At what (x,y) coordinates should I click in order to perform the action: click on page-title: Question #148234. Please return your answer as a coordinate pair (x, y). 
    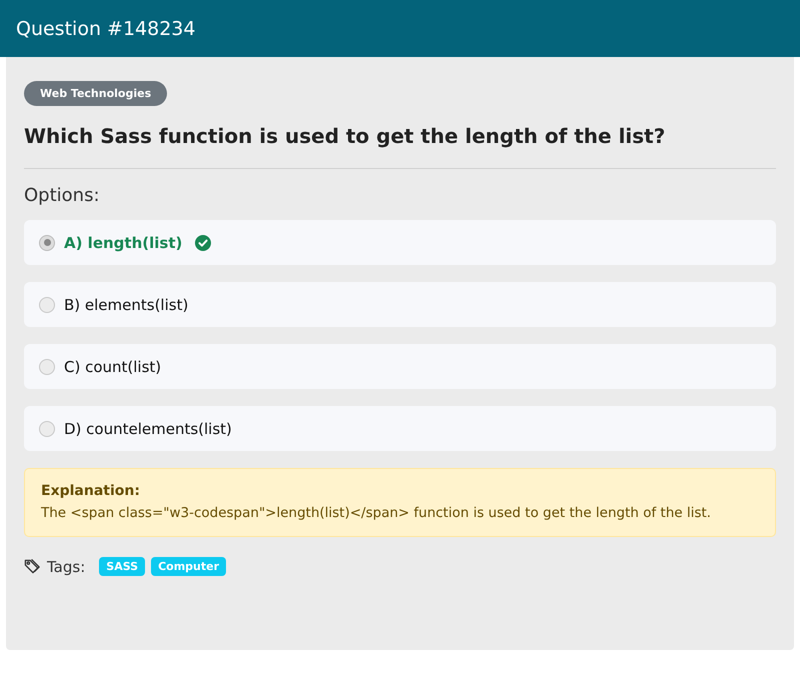
    Looking at the image, I should click on (106, 29).